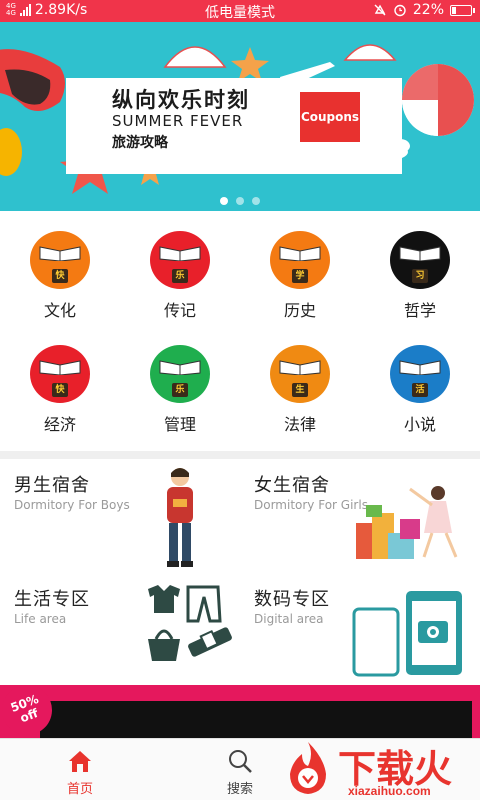 This screenshot has width=480, height=800. What do you see at coordinates (299, 310) in the screenshot?
I see `category-label: 历史` at bounding box center [299, 310].